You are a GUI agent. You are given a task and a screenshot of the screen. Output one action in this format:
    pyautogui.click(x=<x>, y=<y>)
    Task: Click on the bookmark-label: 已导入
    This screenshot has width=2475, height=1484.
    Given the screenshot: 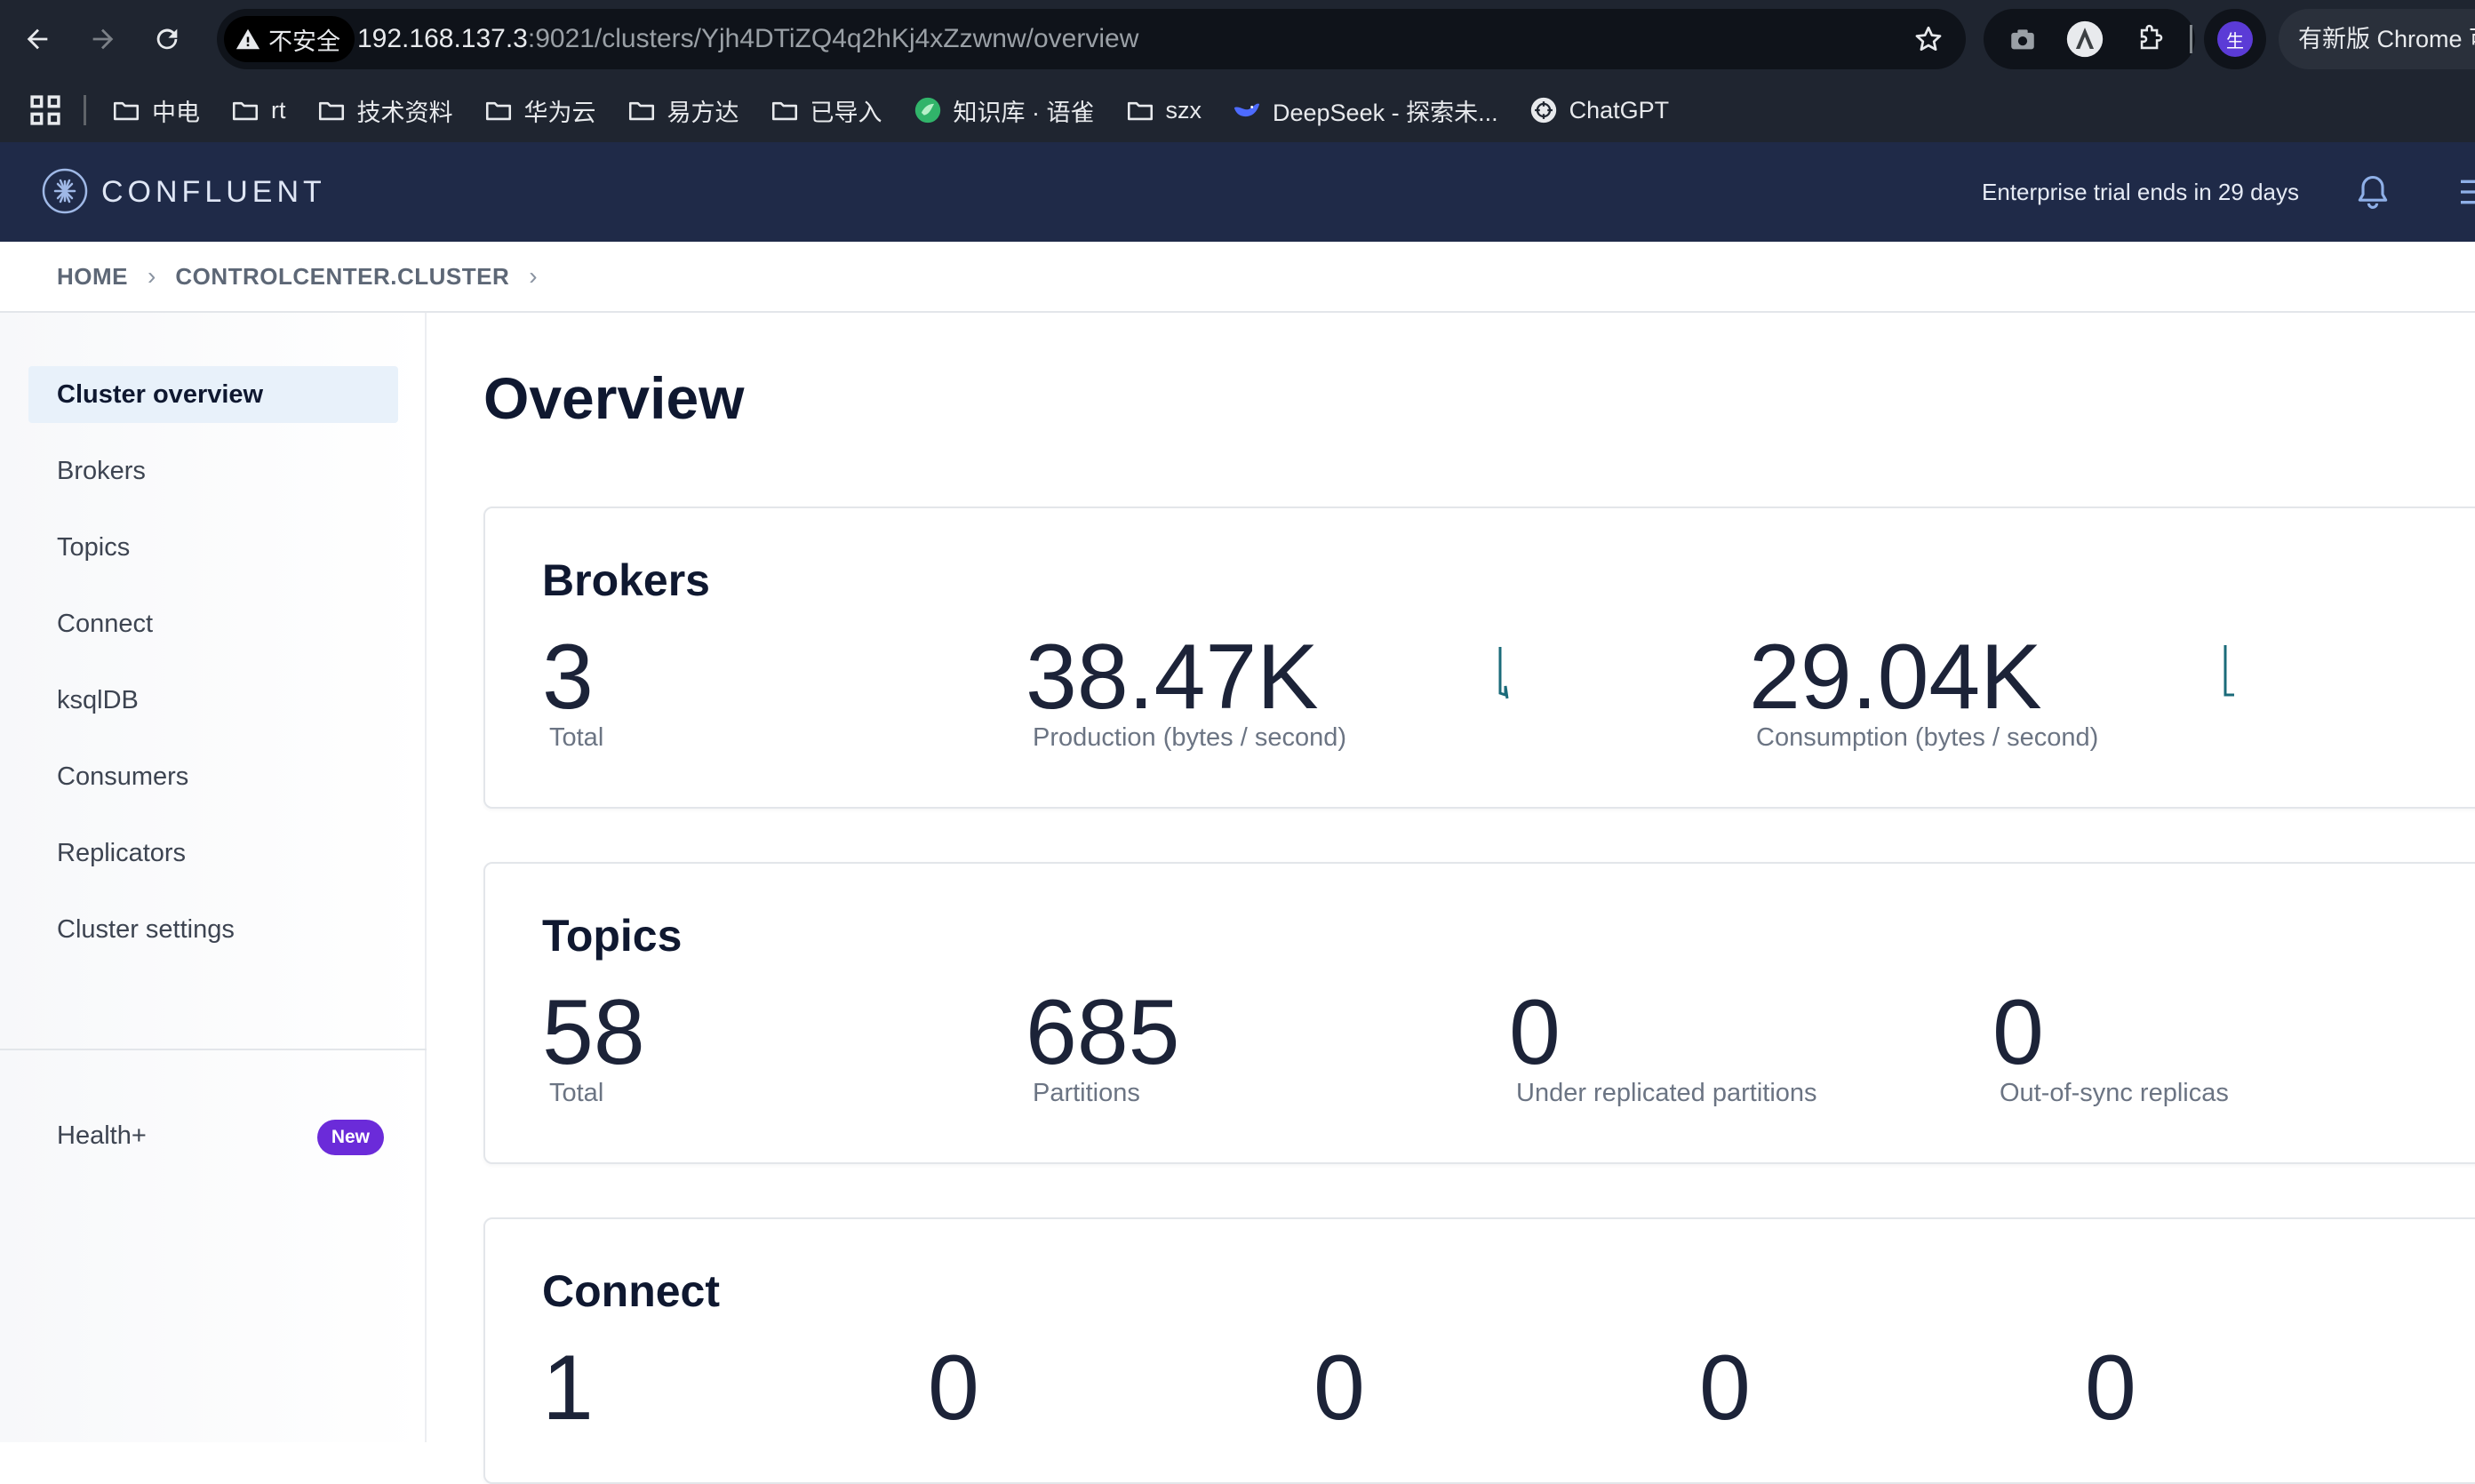 What is the action you would take?
    pyautogui.click(x=846, y=112)
    